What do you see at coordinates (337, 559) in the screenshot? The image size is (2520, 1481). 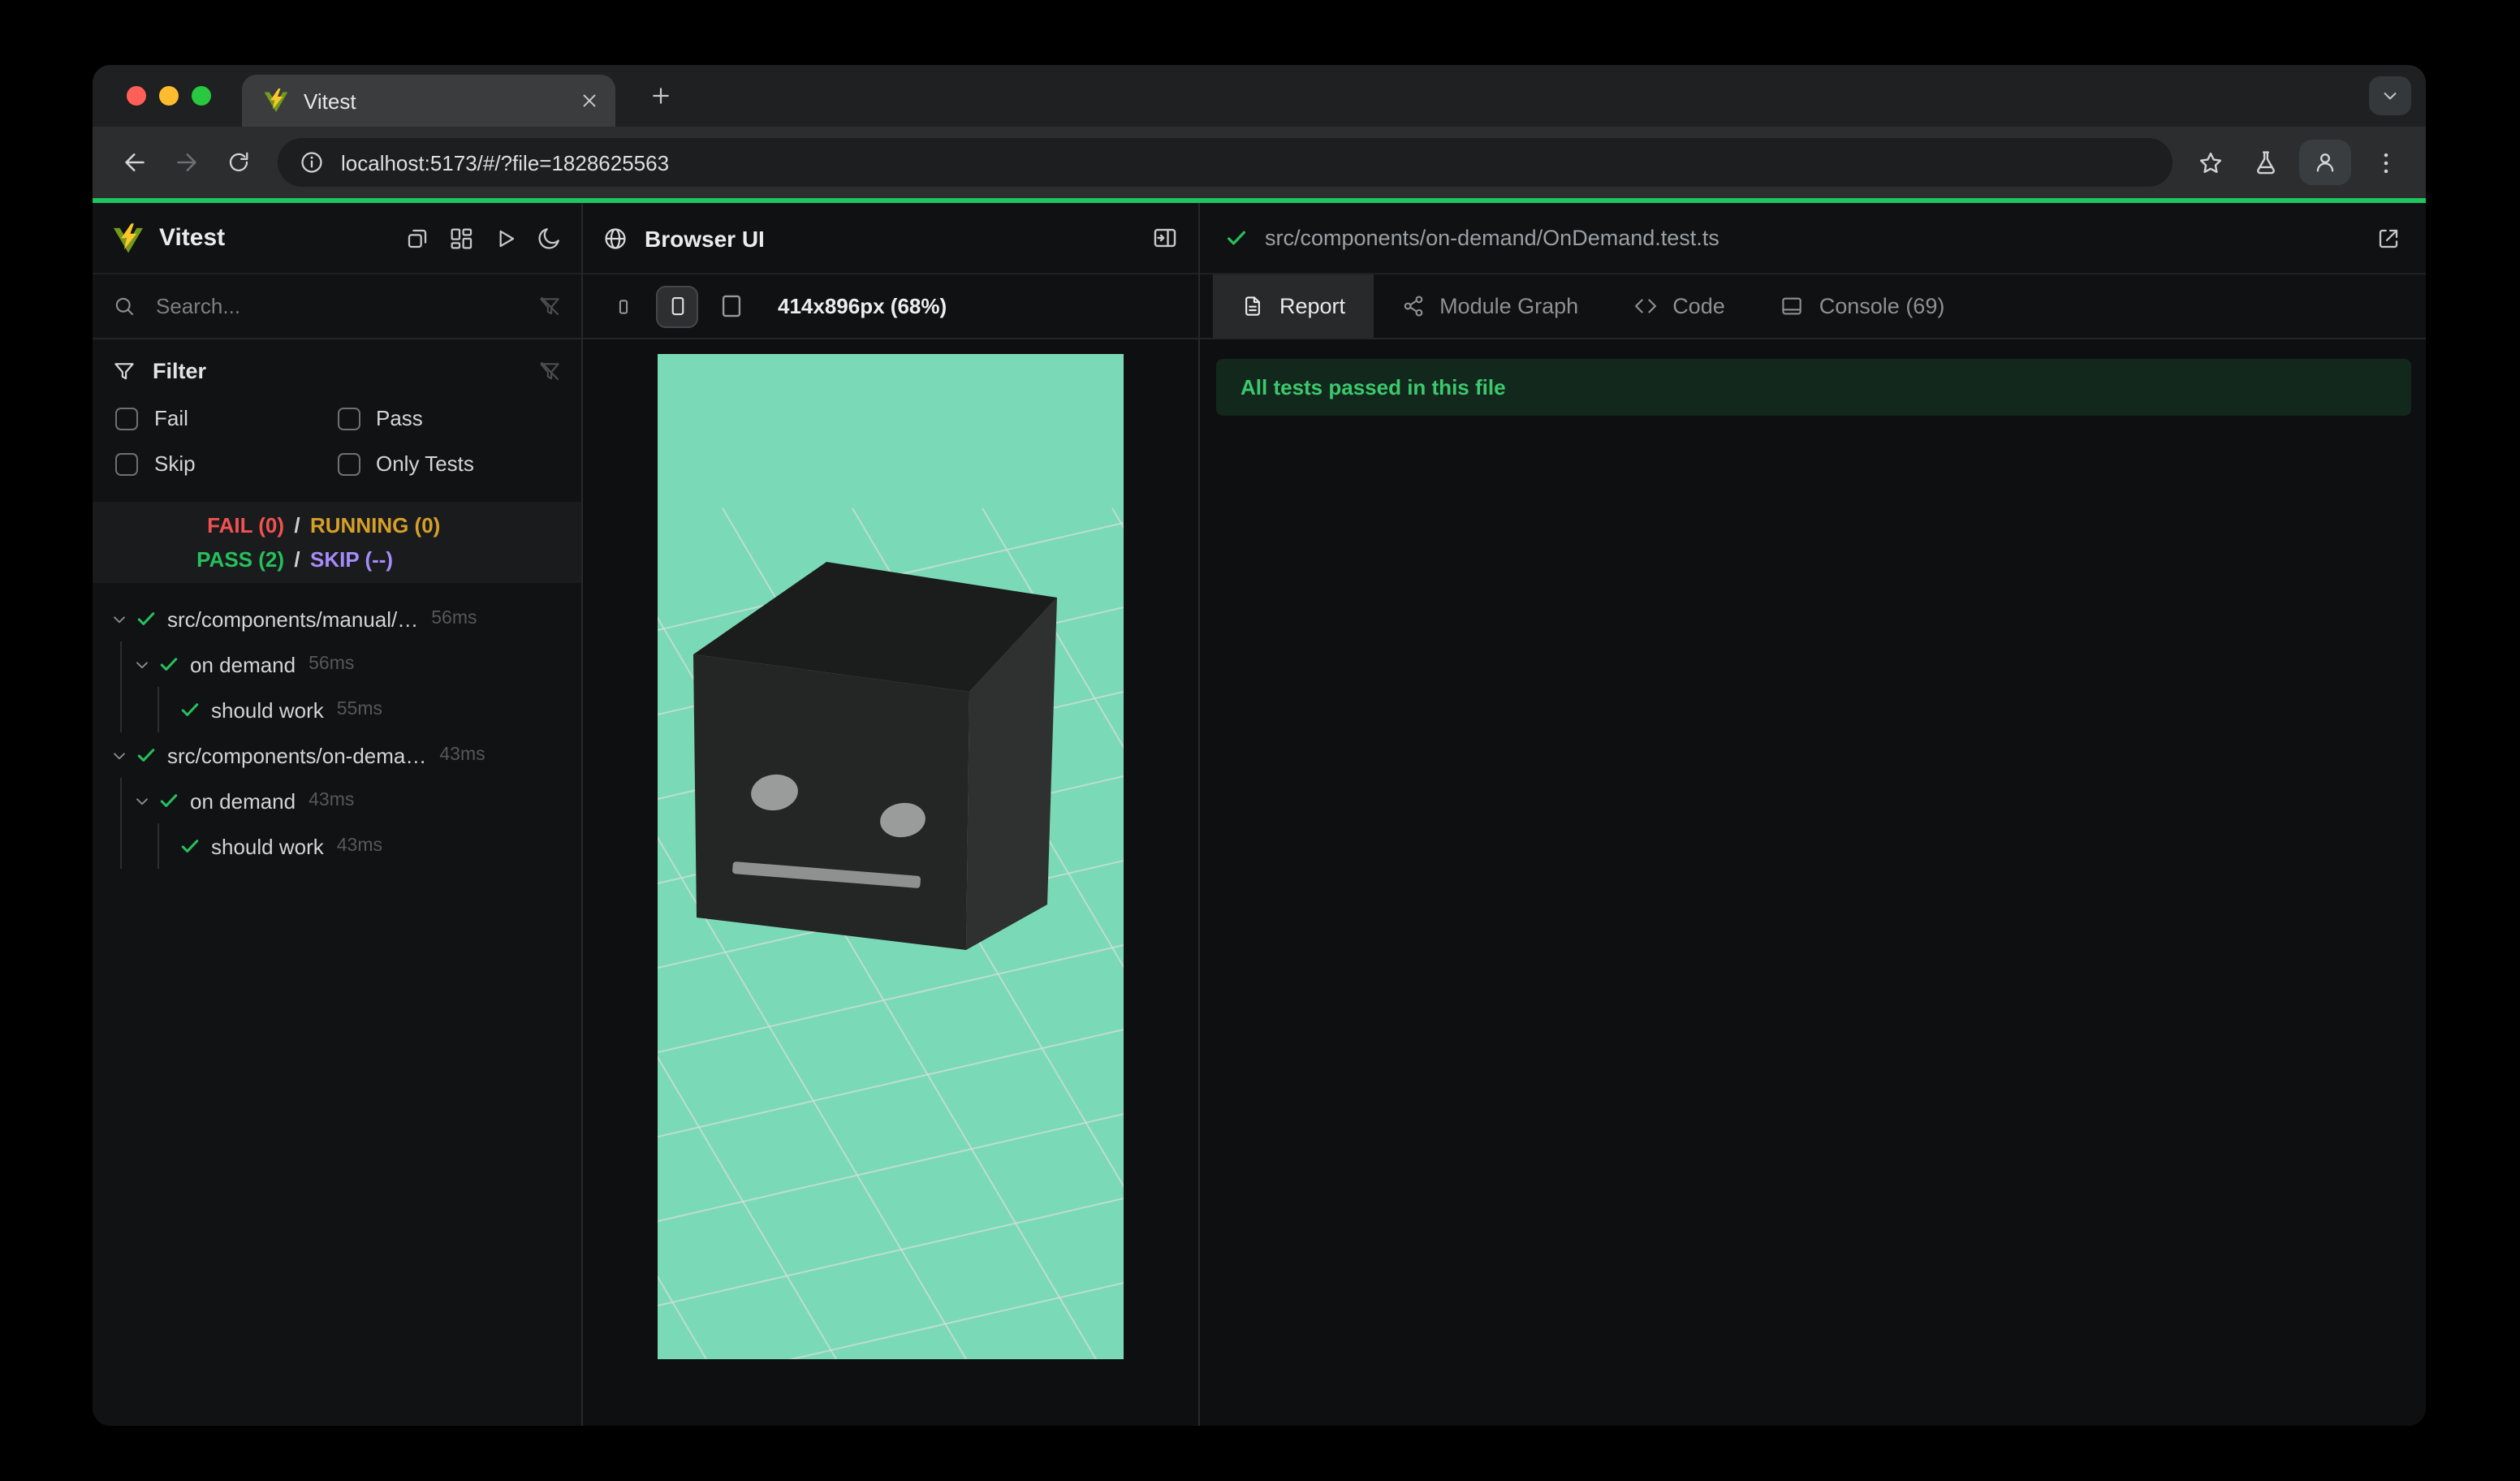 I see `summary-line-2: PASS (2) / SKIP (--)` at bounding box center [337, 559].